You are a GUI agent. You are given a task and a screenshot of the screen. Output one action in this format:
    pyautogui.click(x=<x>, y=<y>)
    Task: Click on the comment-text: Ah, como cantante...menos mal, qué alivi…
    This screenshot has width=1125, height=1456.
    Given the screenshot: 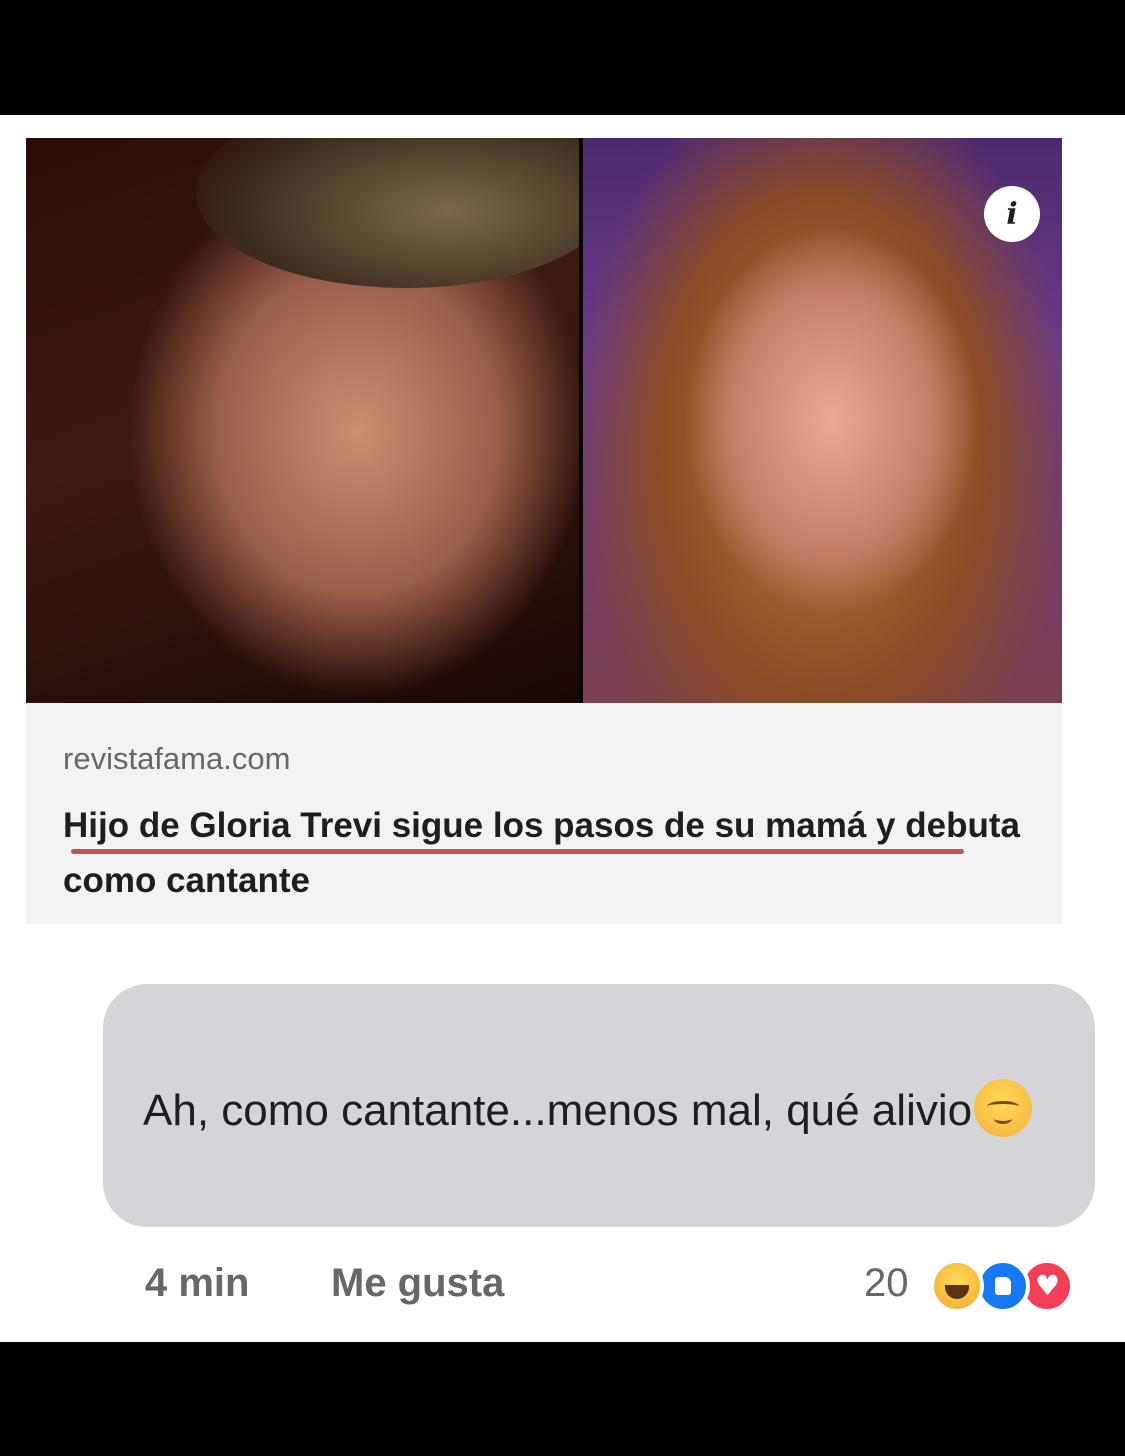 What is the action you would take?
    pyautogui.click(x=558, y=1110)
    